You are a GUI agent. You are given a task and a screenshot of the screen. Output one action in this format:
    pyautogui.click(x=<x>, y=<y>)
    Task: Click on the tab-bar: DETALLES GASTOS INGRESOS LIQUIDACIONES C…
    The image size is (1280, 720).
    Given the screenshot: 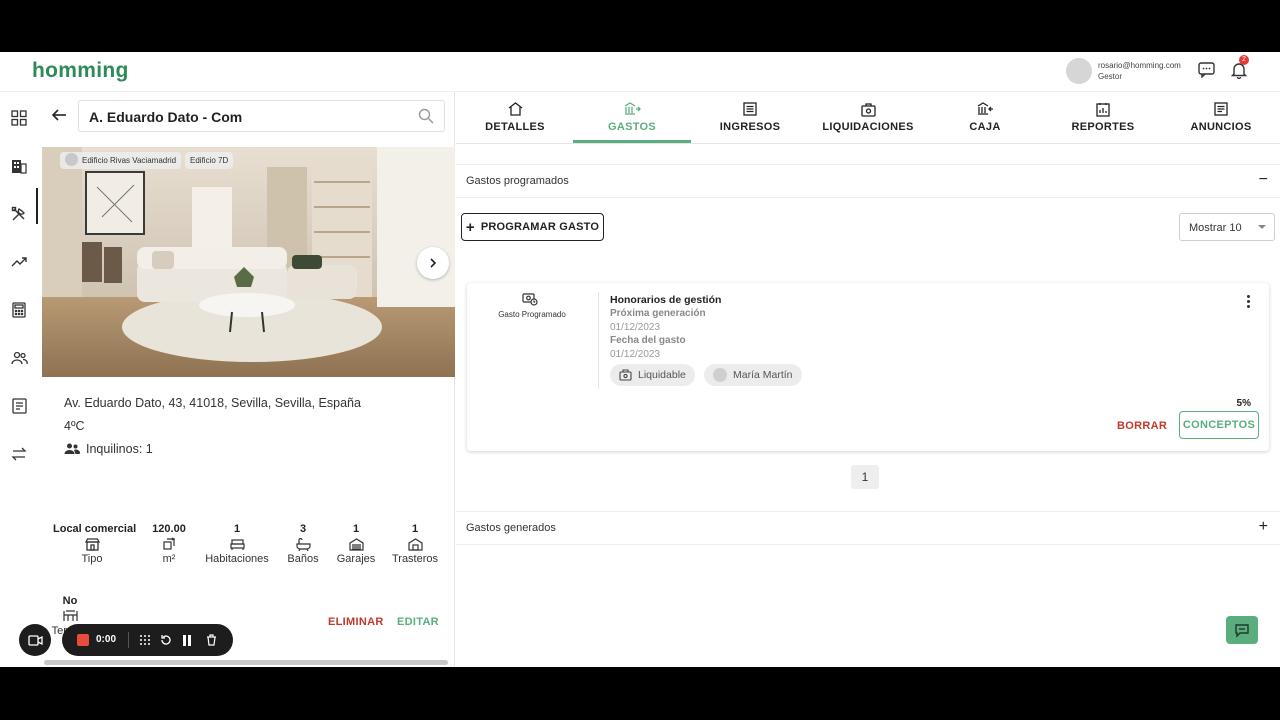 What is the action you would take?
    pyautogui.click(x=868, y=118)
    